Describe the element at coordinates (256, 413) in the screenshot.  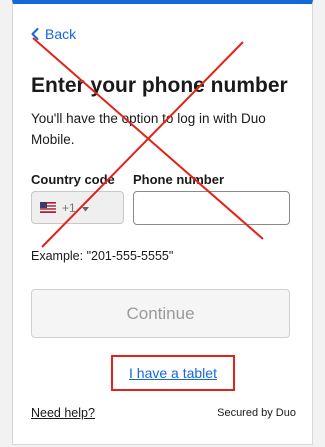
I see `secured-by-duo: Secured by Duo` at that location.